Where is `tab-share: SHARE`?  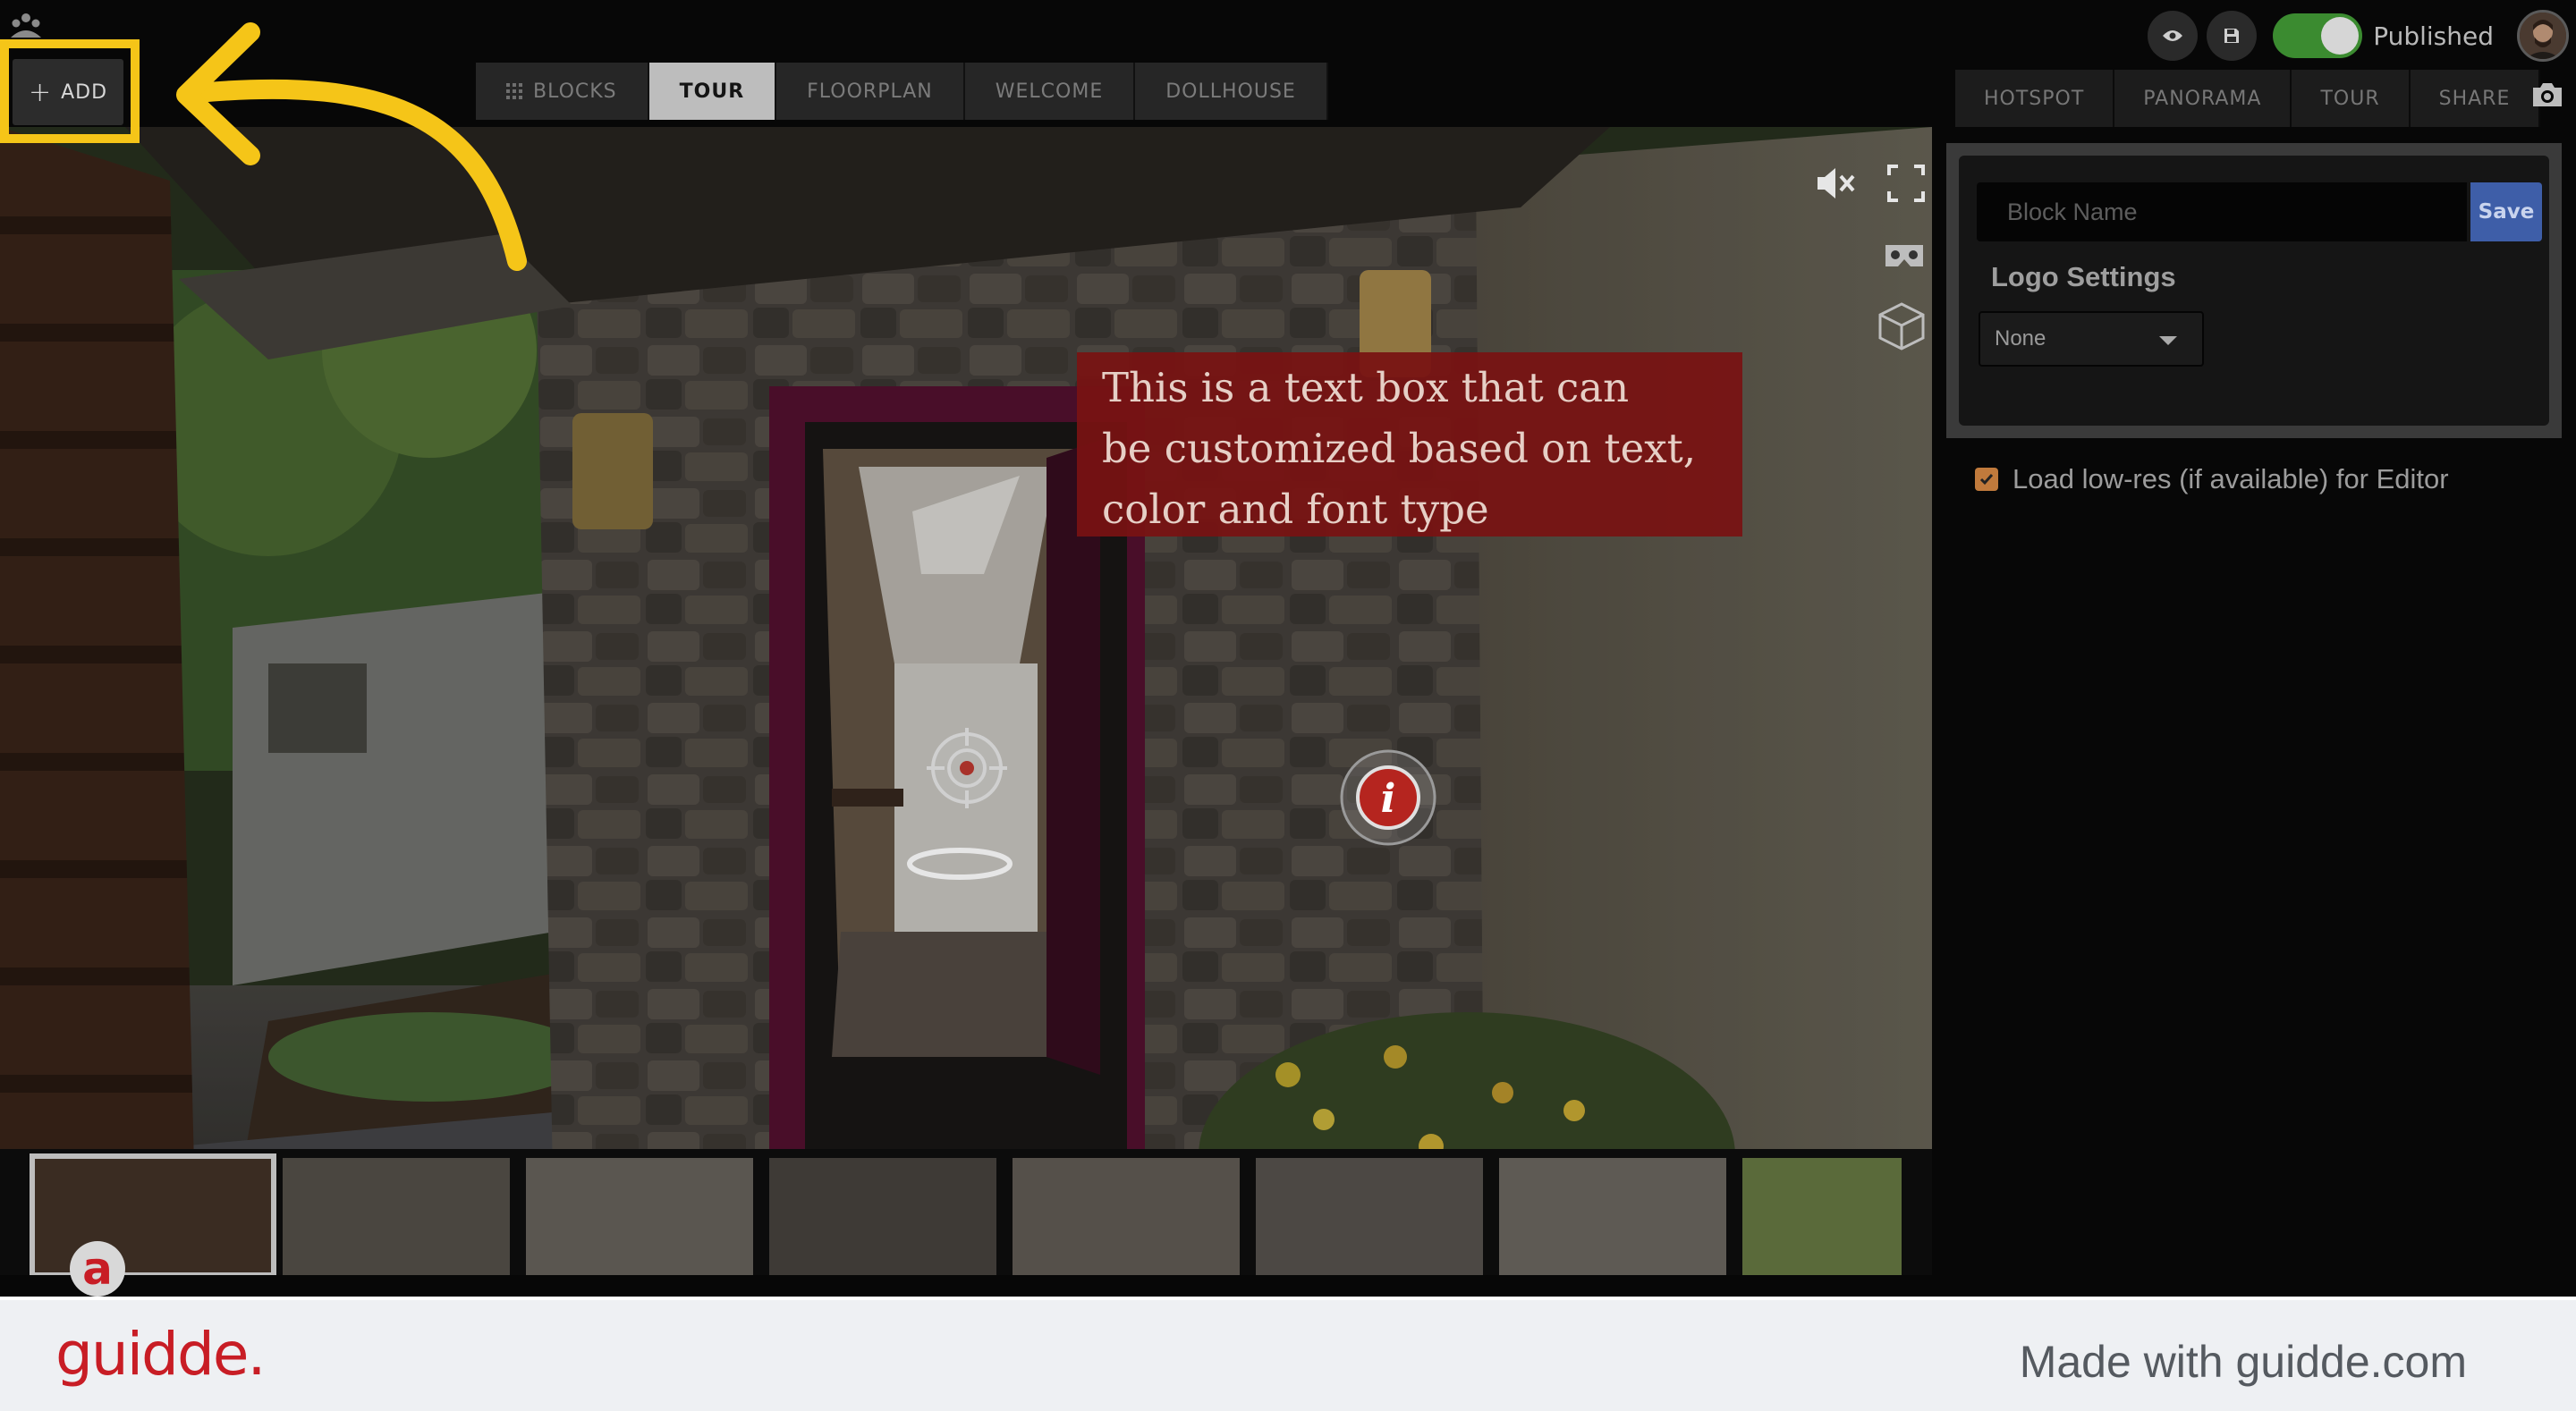 tab-share: SHARE is located at coordinates (2475, 99).